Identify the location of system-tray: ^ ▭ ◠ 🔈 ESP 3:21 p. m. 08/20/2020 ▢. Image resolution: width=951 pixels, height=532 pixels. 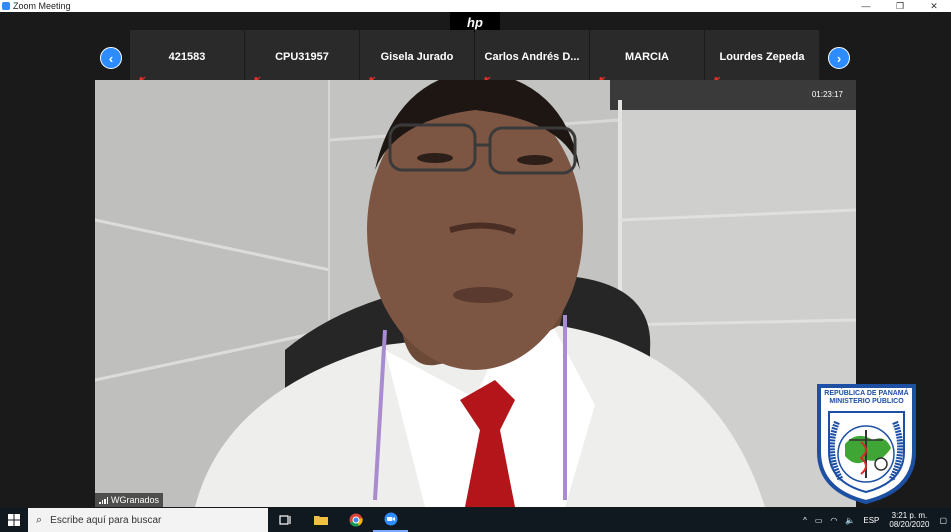
(875, 520).